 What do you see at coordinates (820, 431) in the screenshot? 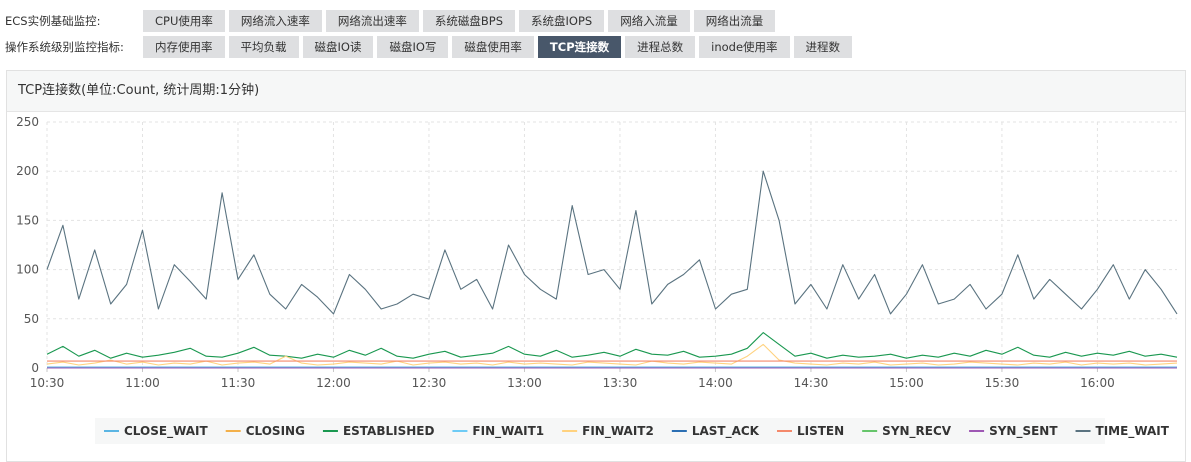
I see `legend-label: LISTEN` at bounding box center [820, 431].